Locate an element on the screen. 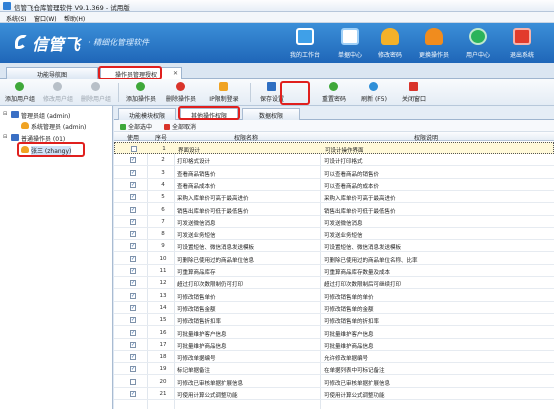 The height and width of the screenshot is (409, 554). user-icon is located at coordinates (25, 125).